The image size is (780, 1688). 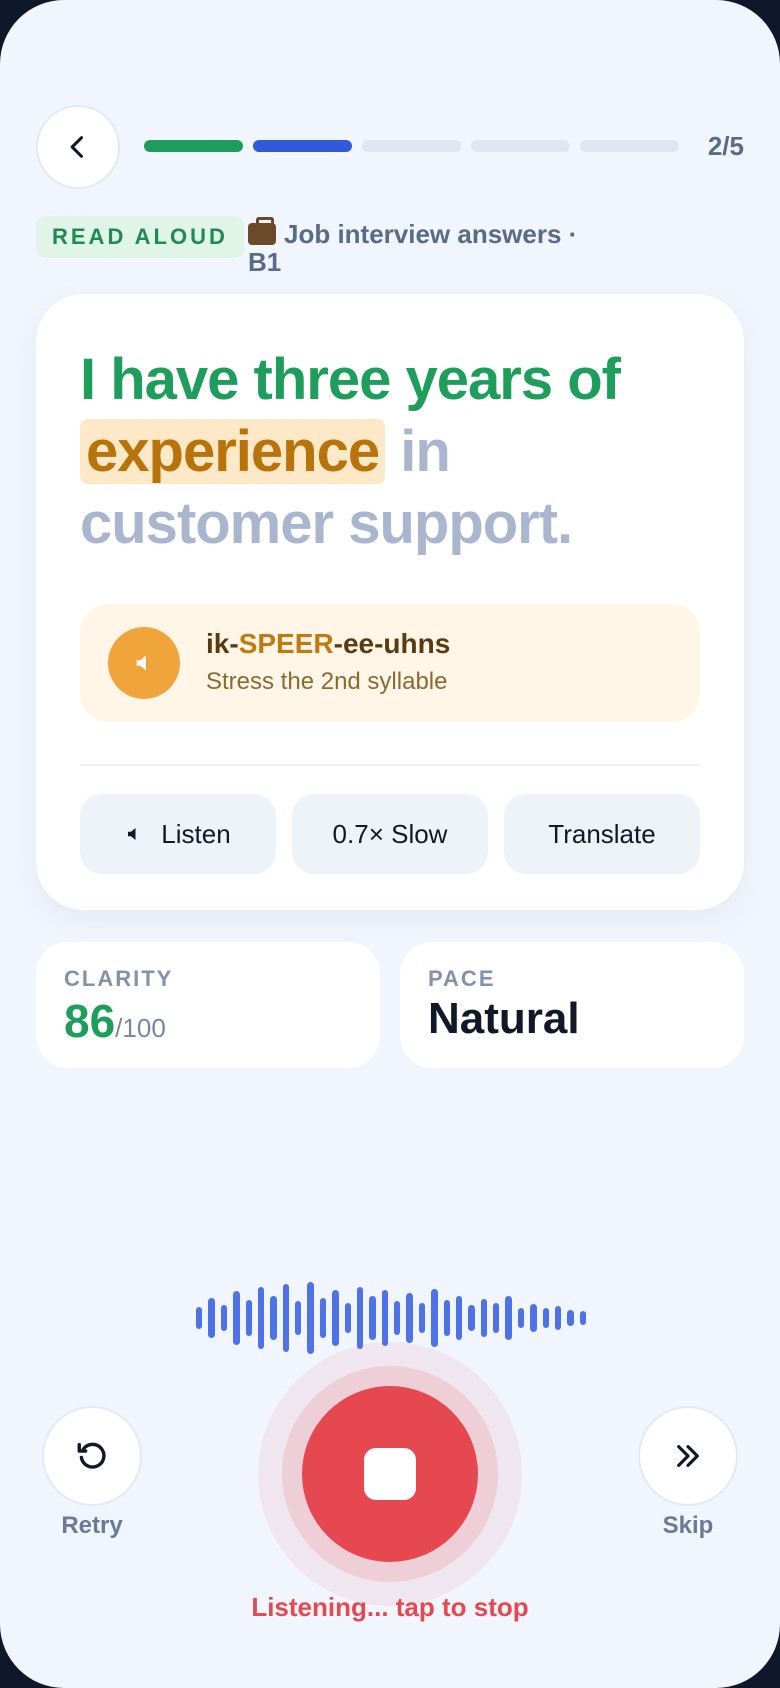 I want to click on briefcase-icon, so click(x=262, y=231).